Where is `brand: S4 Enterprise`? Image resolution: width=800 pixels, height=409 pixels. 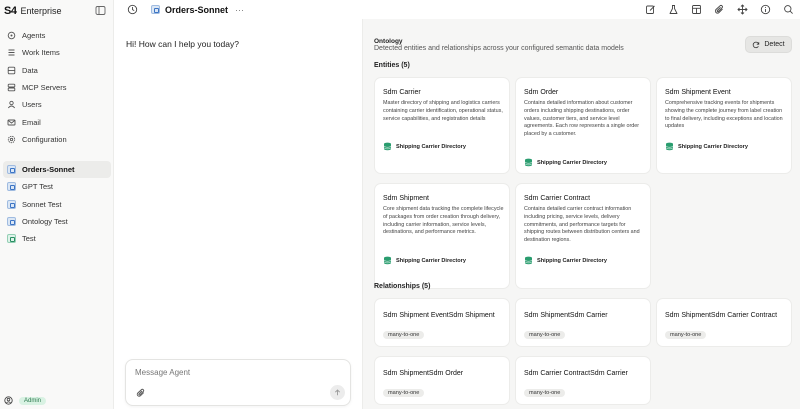
brand: S4 Enterprise is located at coordinates (33, 11).